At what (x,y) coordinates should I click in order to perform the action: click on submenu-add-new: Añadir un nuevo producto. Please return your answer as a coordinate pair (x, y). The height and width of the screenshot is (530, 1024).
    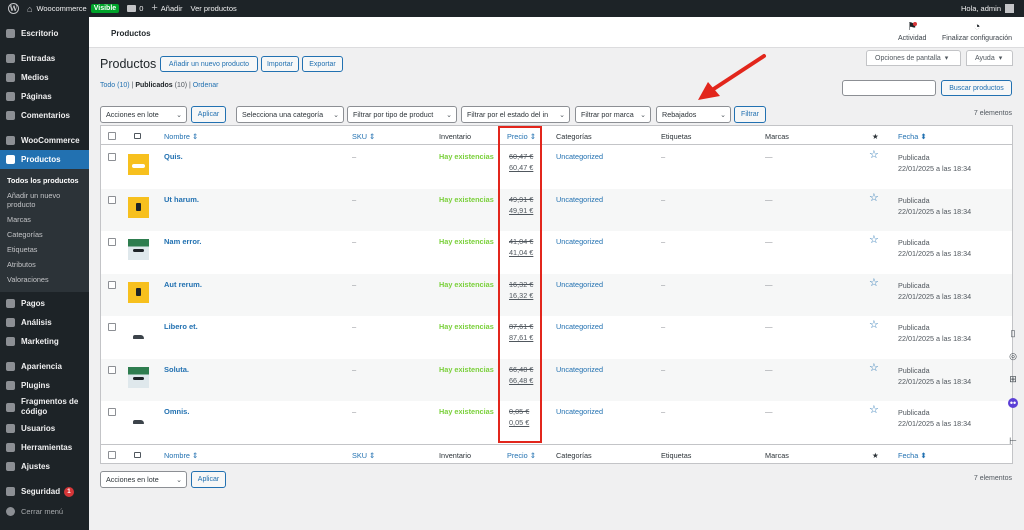
    Looking at the image, I should click on (44, 200).